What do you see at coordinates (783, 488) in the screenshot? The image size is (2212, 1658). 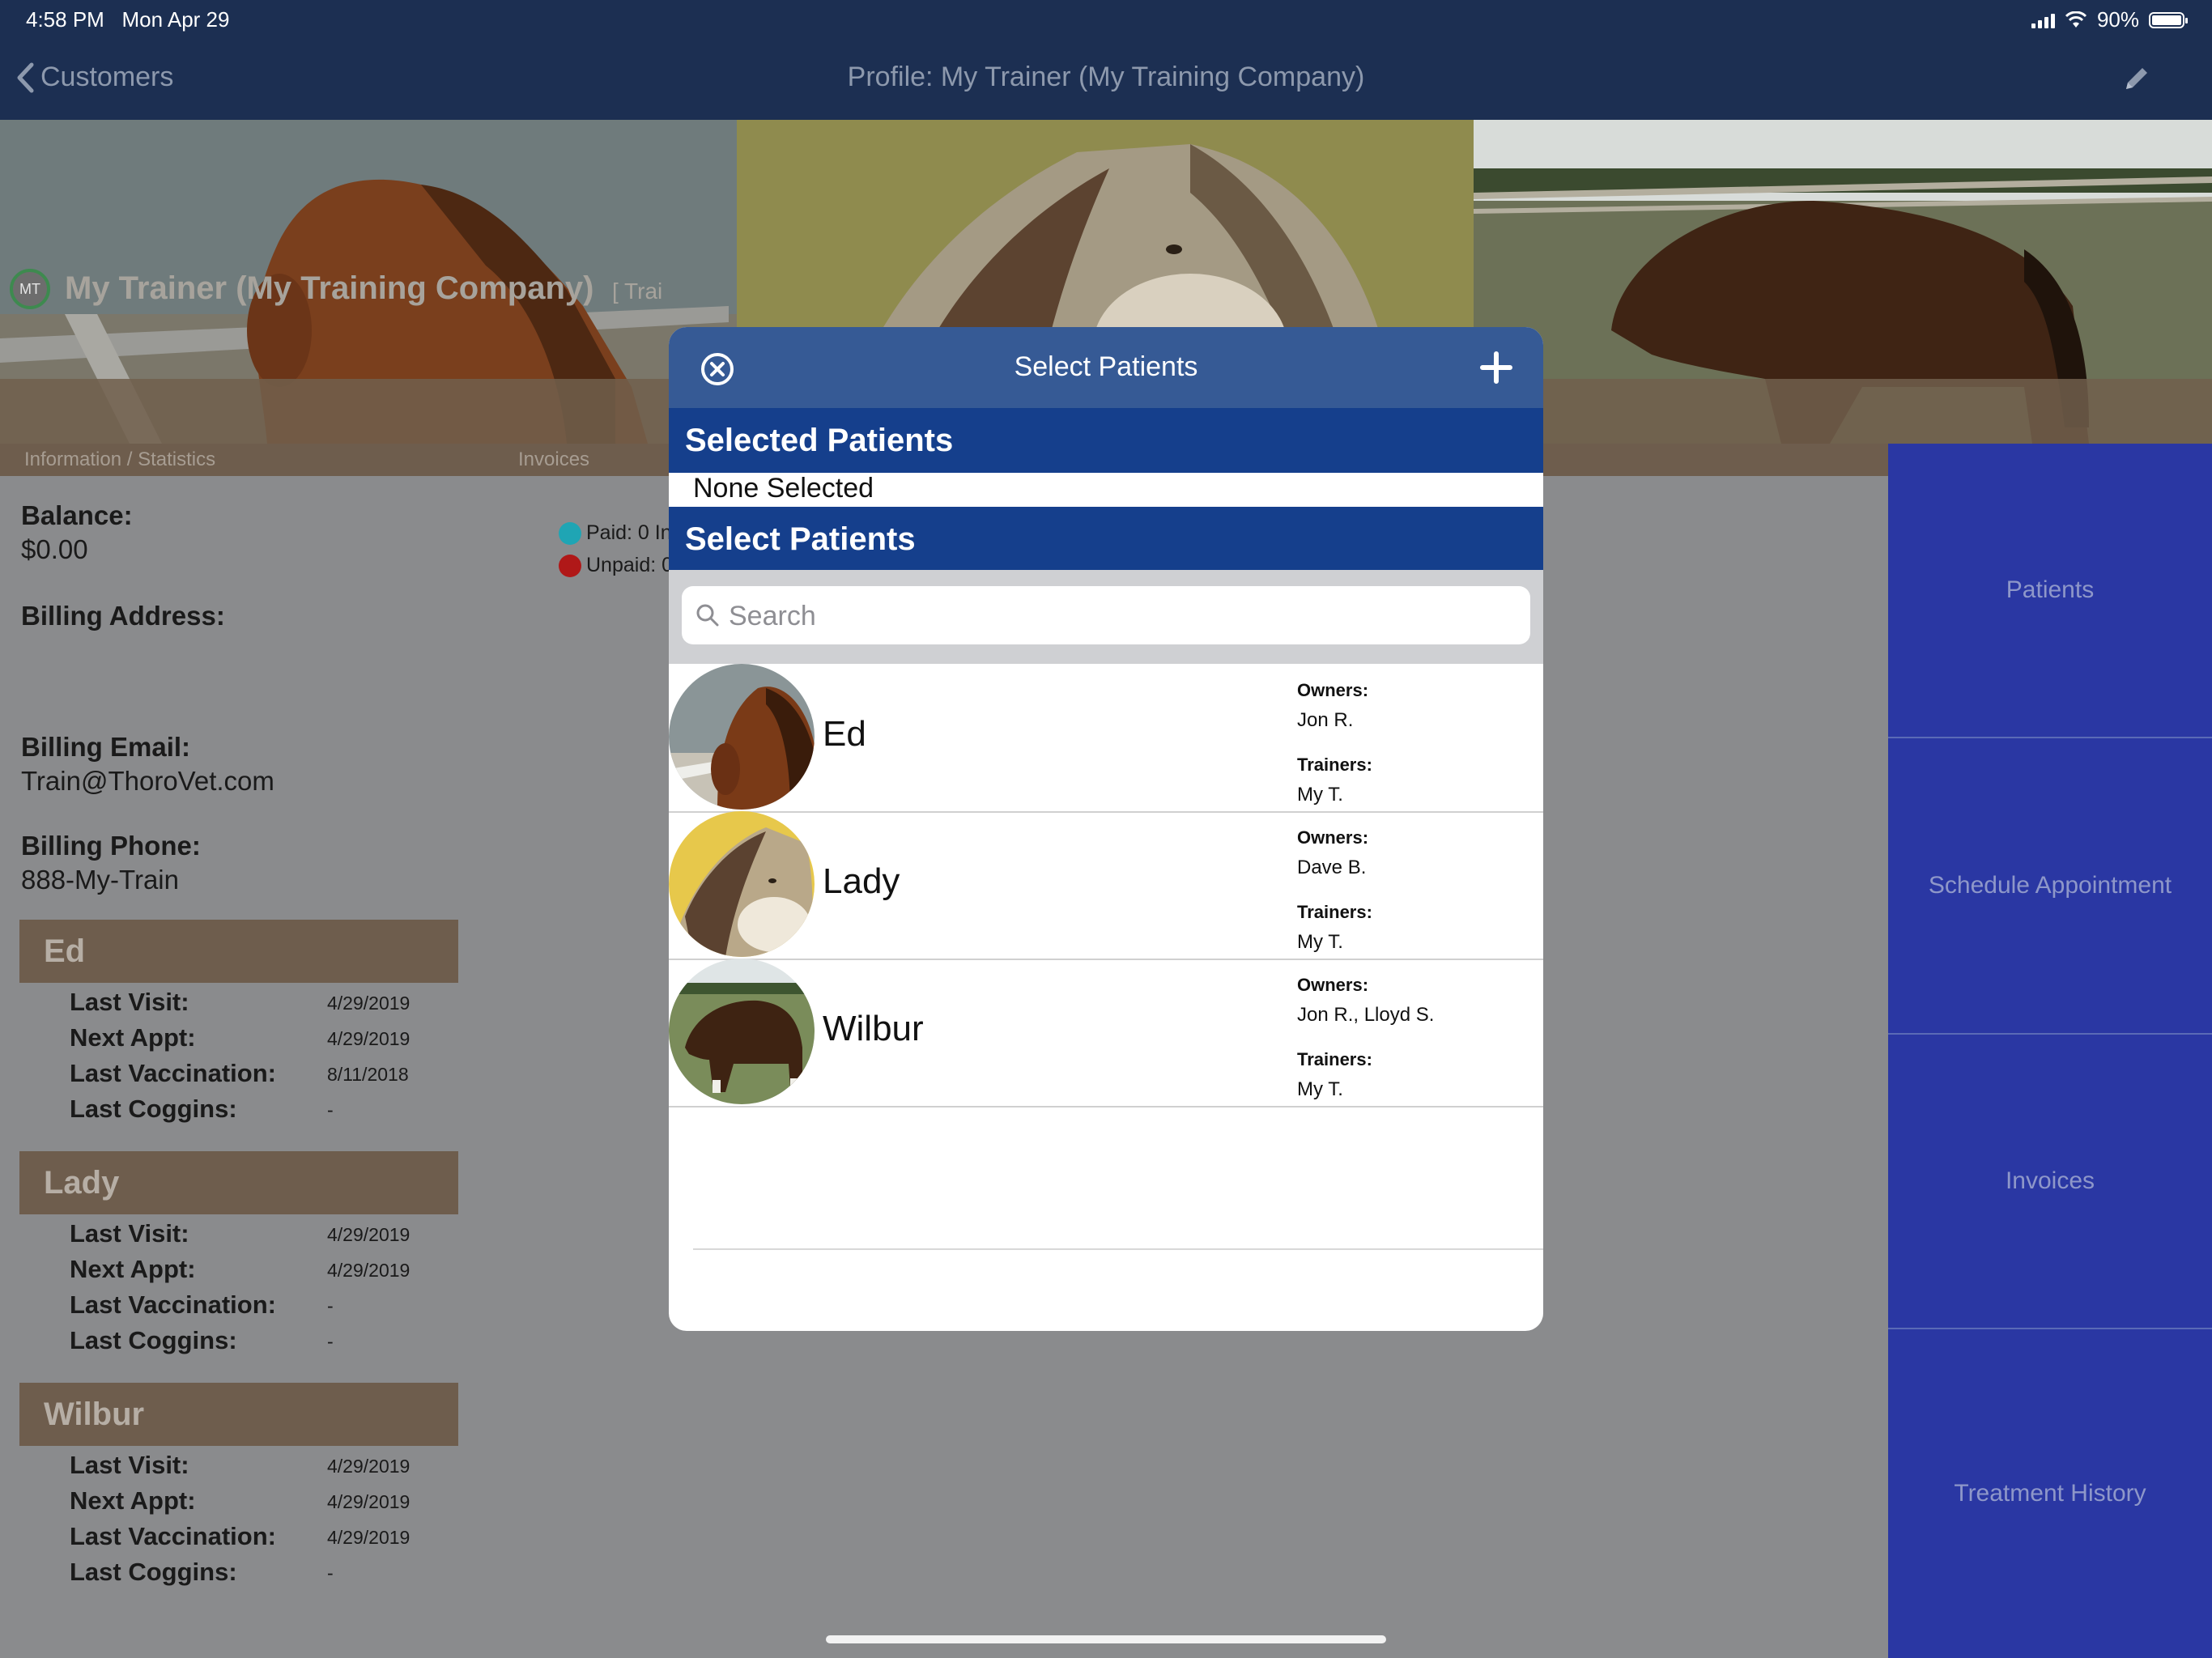 I see `none-selected-text: None Selected` at bounding box center [783, 488].